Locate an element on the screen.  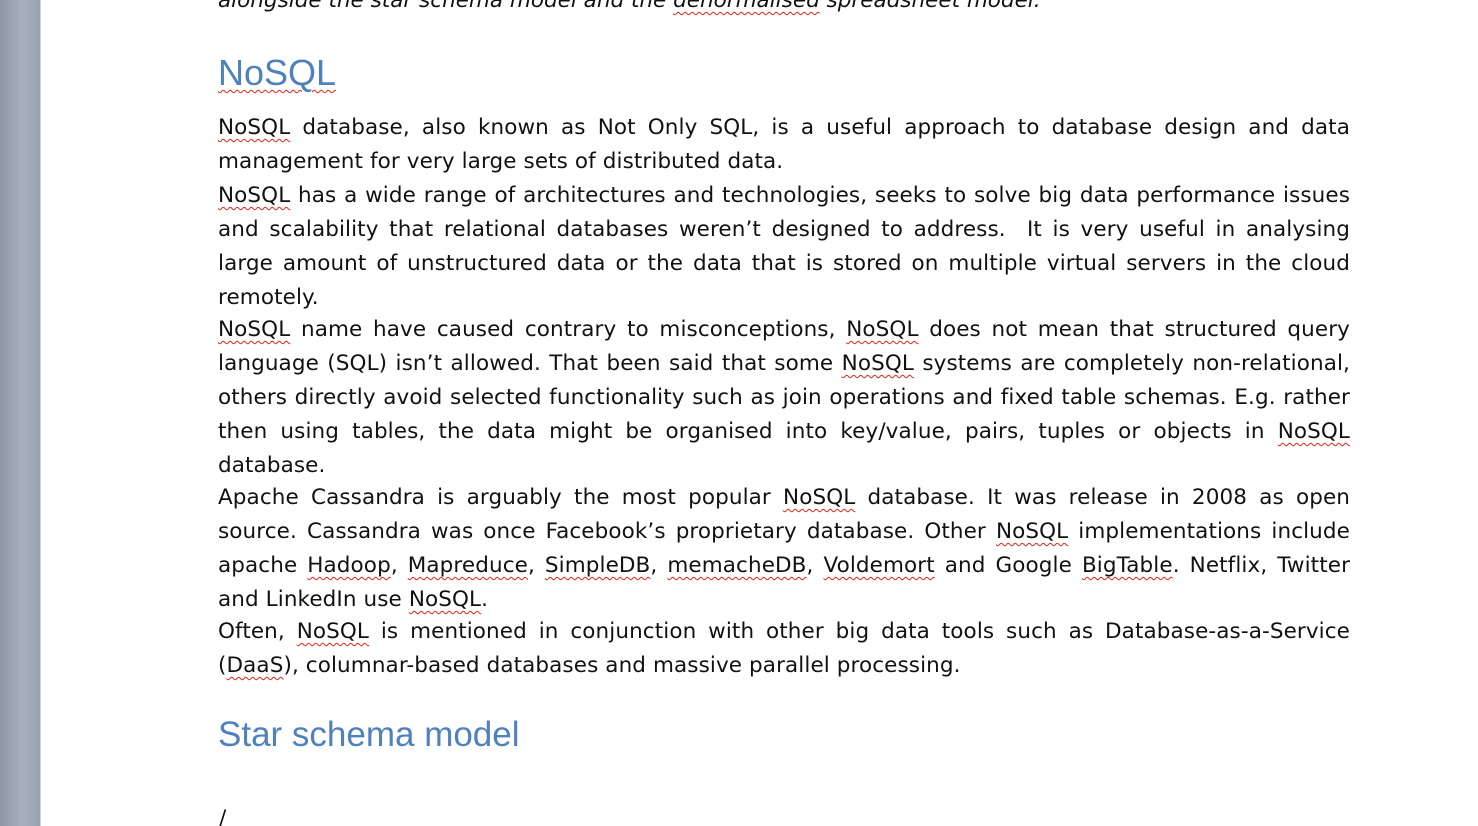
spellcheck-flagged-word: denormalised is located at coordinates (746, 6).